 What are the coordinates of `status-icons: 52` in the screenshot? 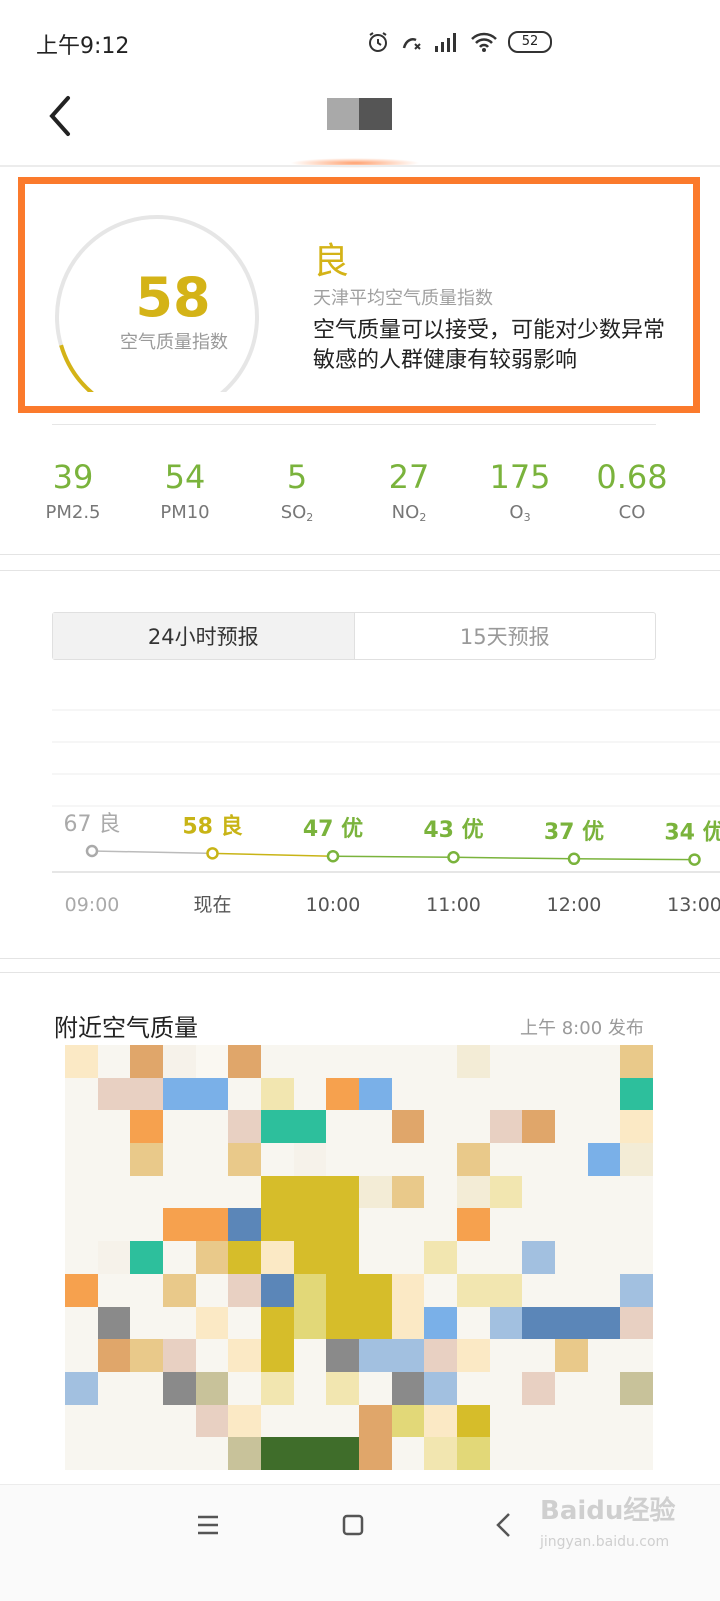 It's located at (459, 42).